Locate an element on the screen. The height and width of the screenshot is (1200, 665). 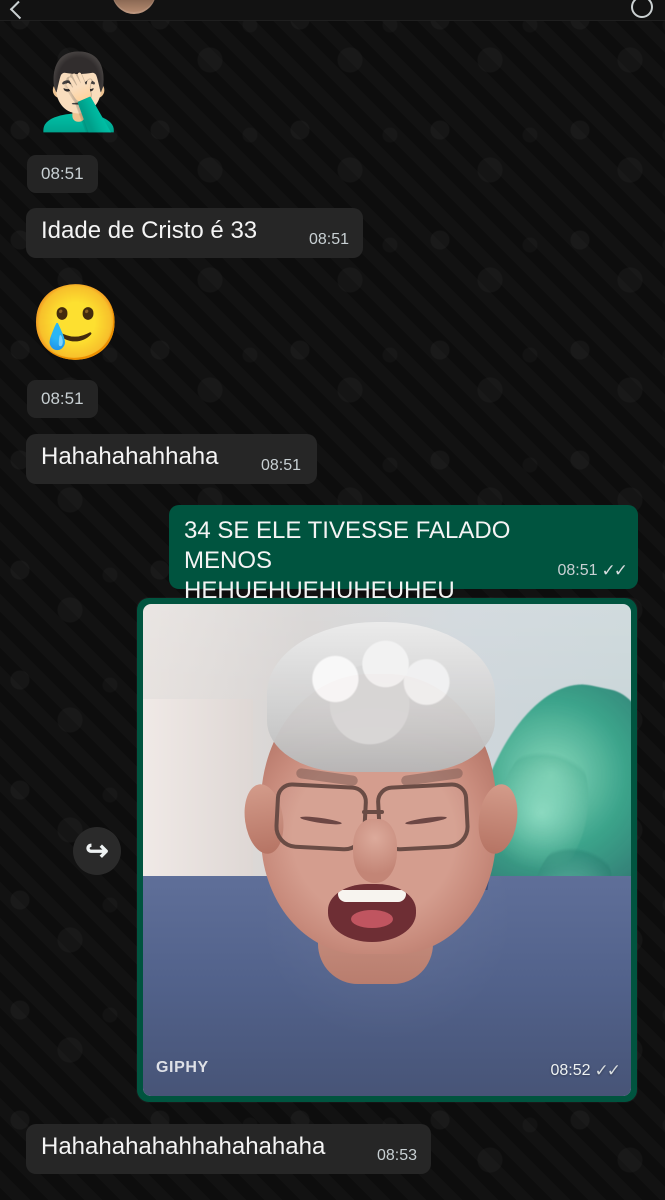
emoji-time-2: 08:51 is located at coordinates (62, 399).